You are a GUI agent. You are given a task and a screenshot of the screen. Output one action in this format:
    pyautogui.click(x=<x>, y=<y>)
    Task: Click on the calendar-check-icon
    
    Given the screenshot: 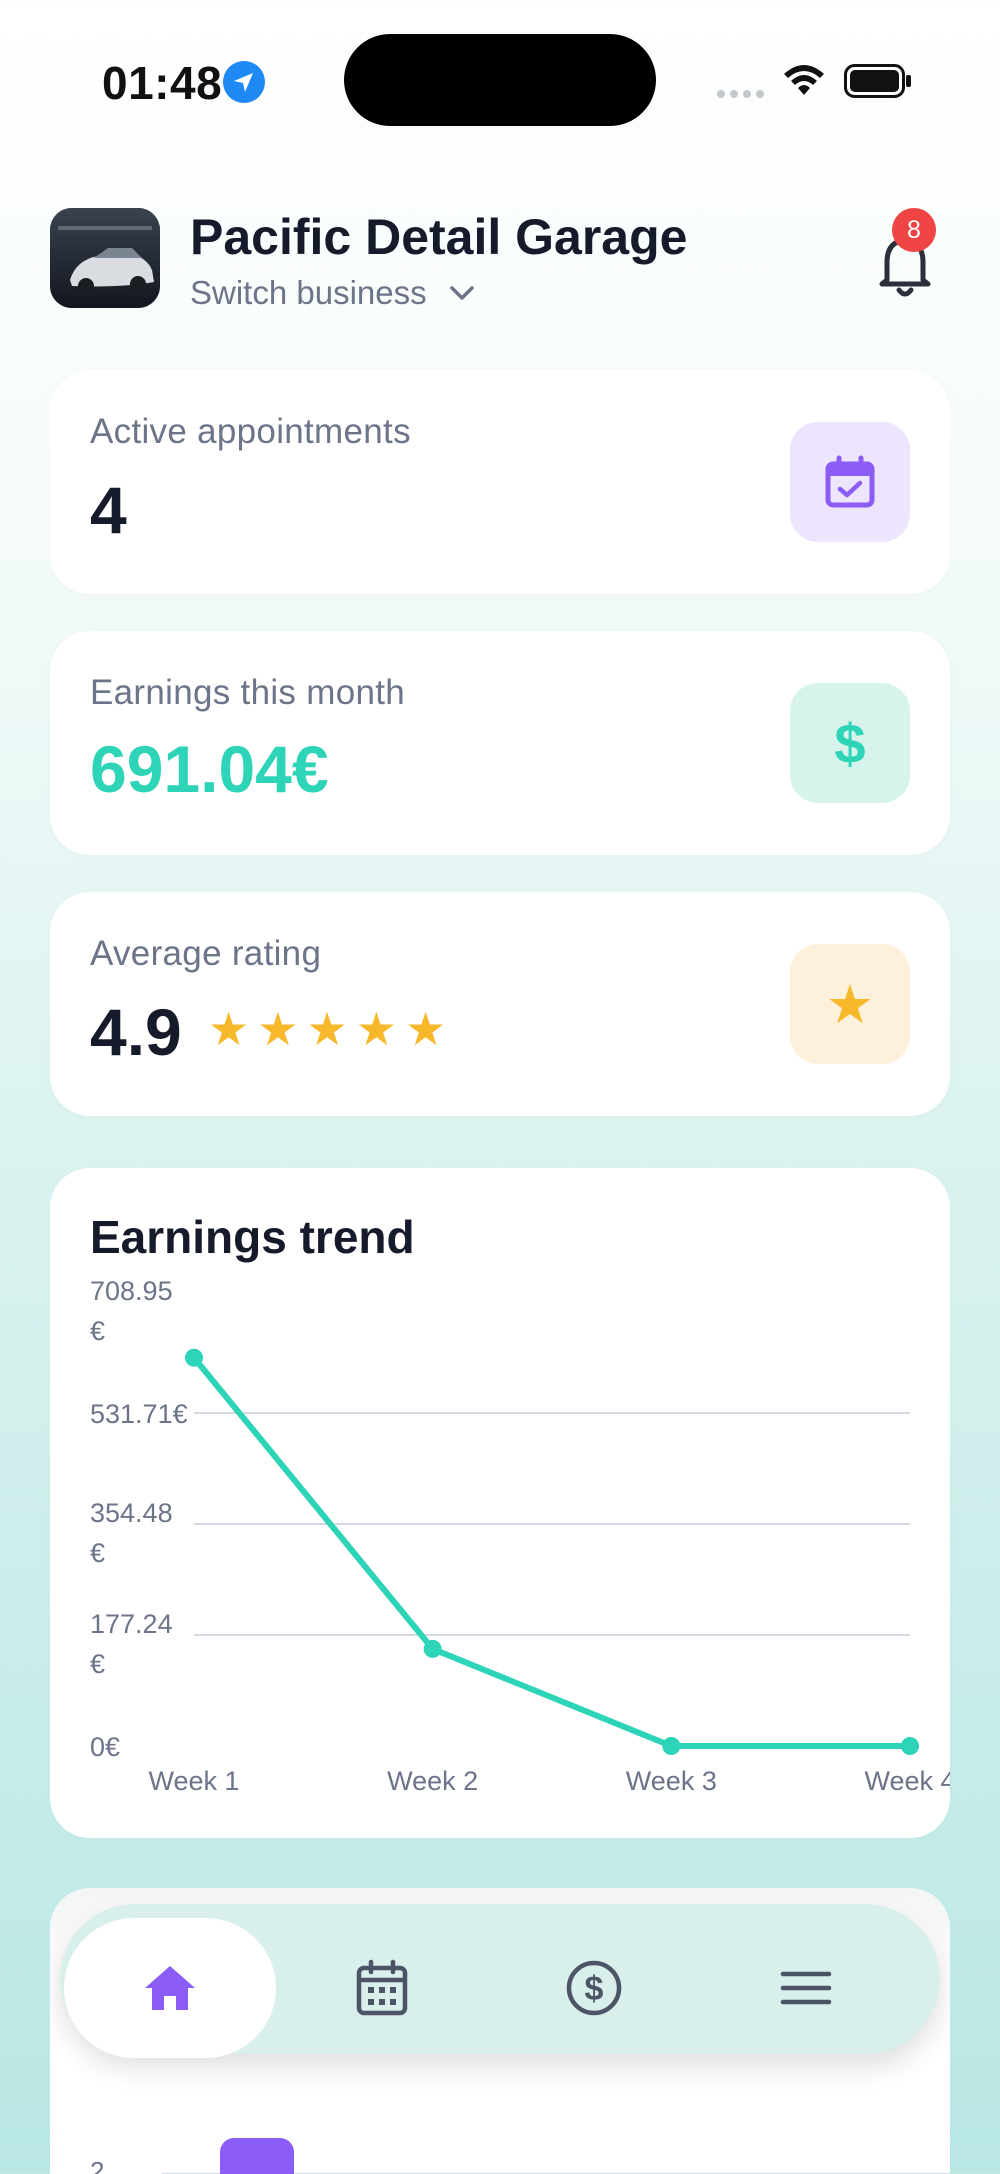 What is the action you would take?
    pyautogui.click(x=850, y=482)
    